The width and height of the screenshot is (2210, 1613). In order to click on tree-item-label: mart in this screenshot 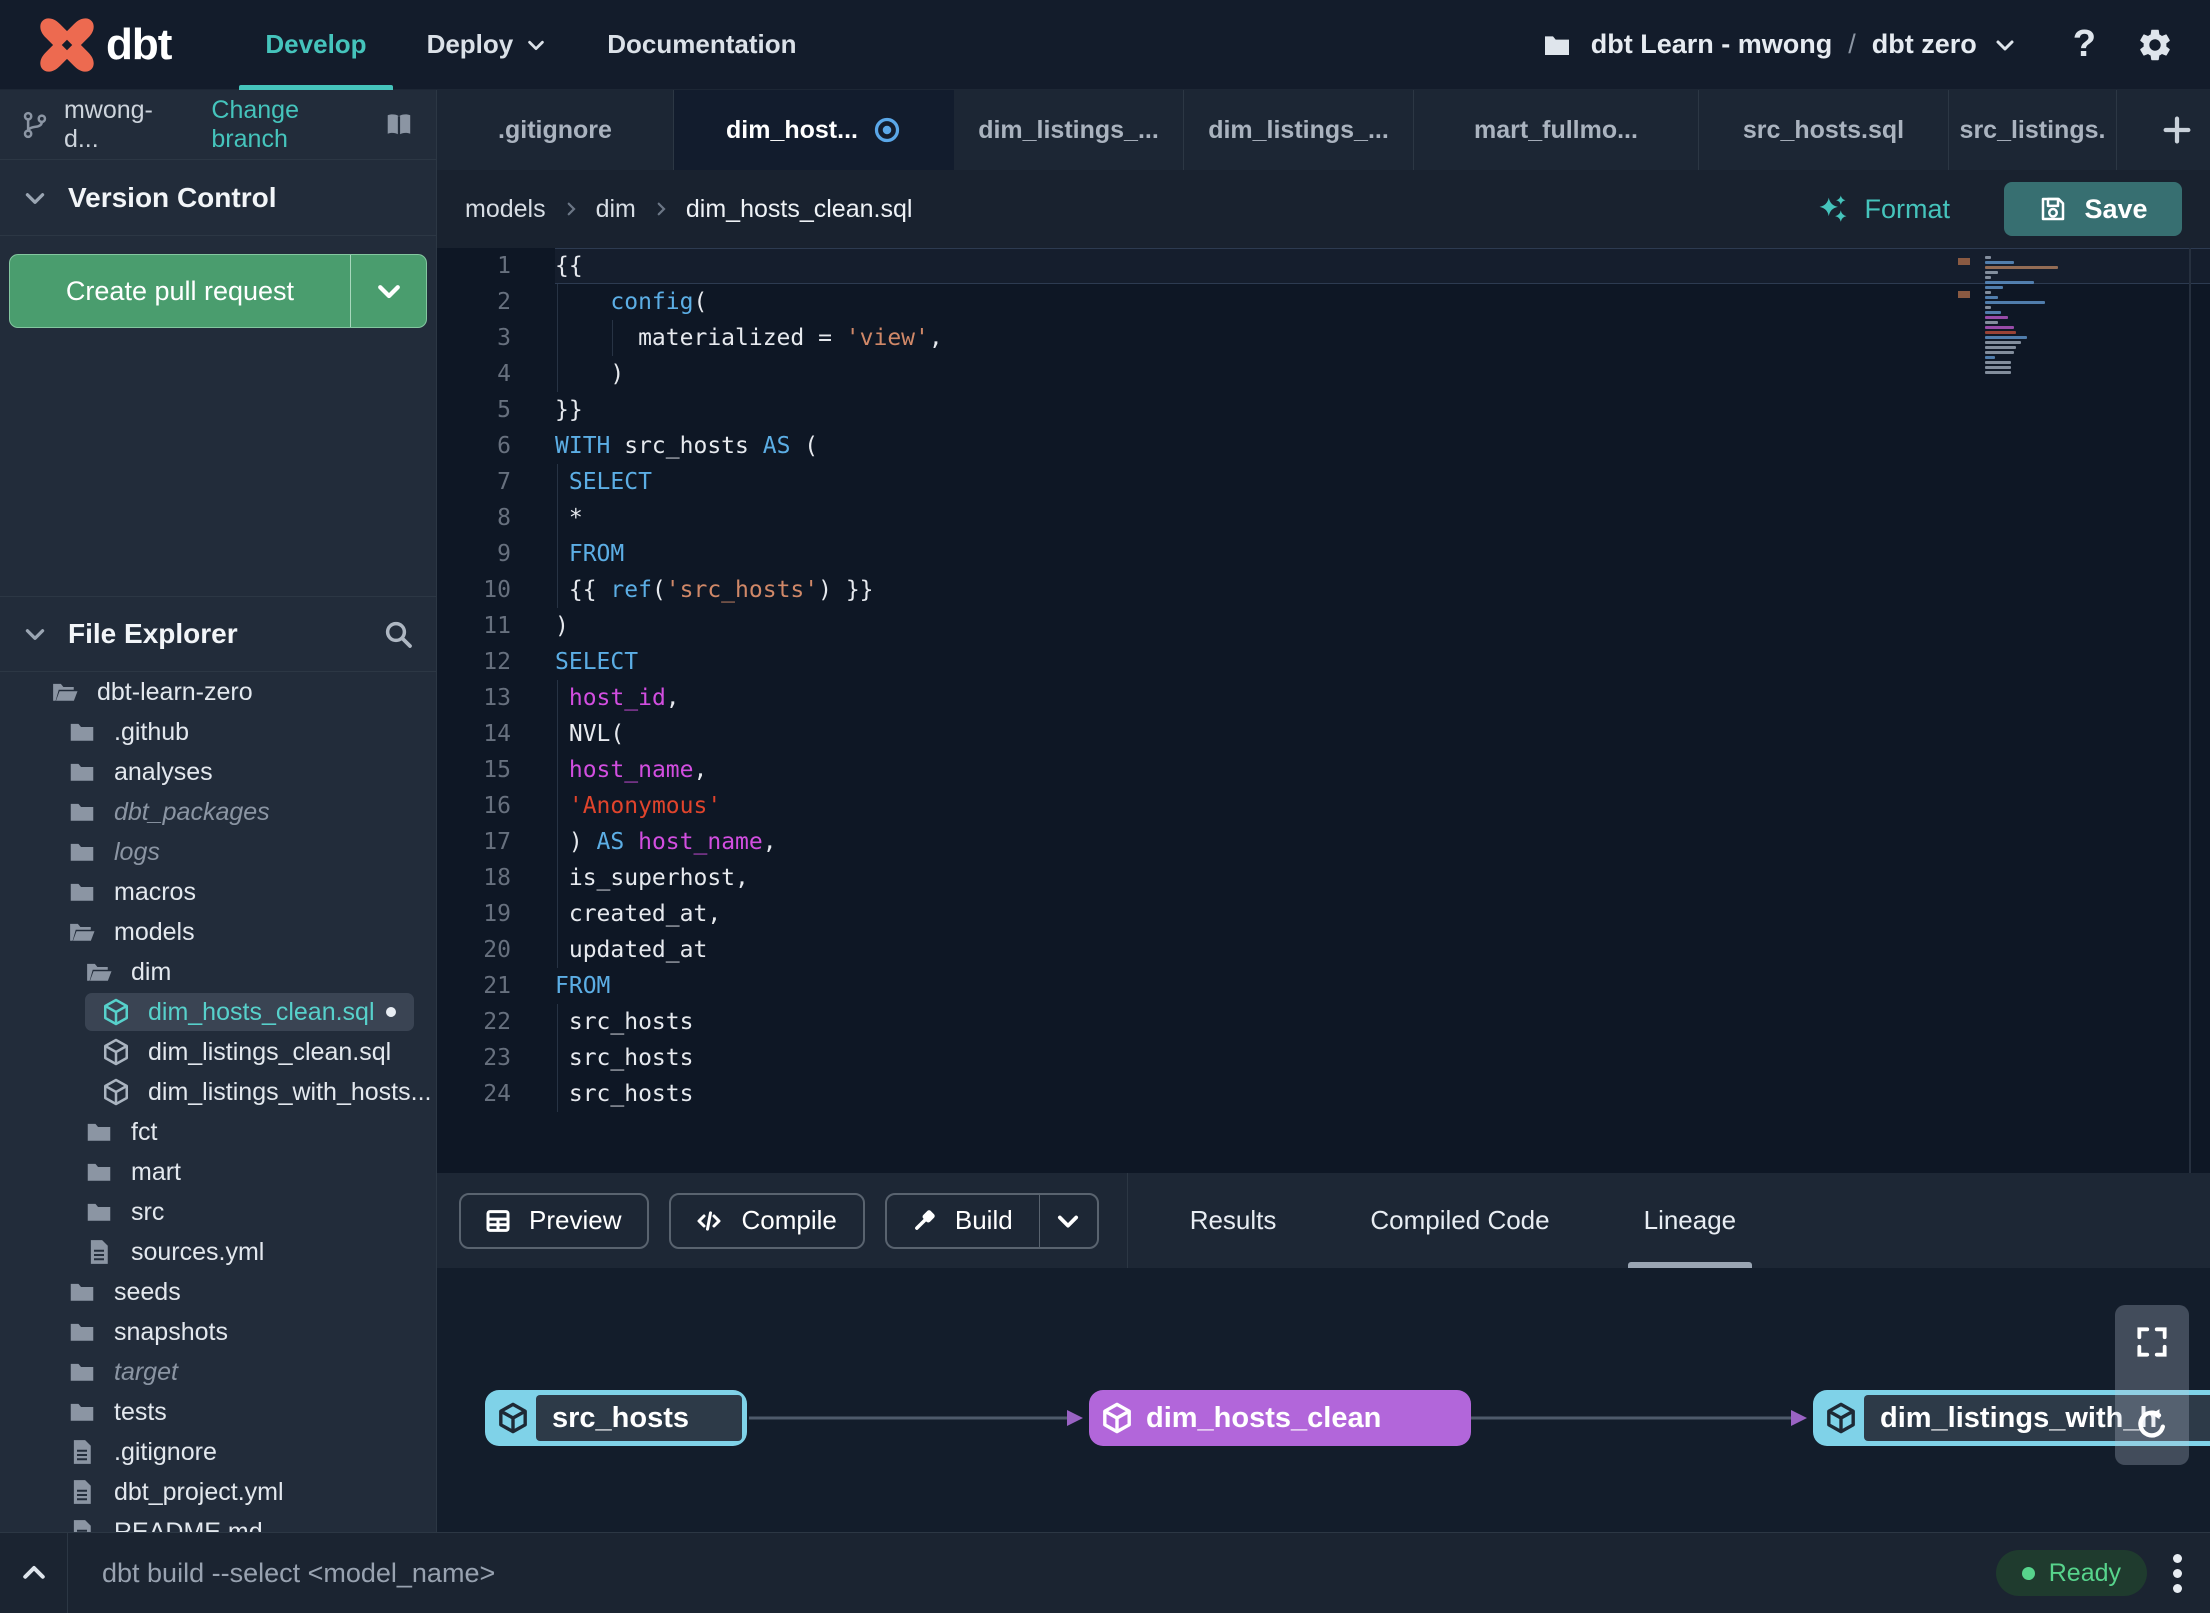, I will do `click(156, 1171)`.